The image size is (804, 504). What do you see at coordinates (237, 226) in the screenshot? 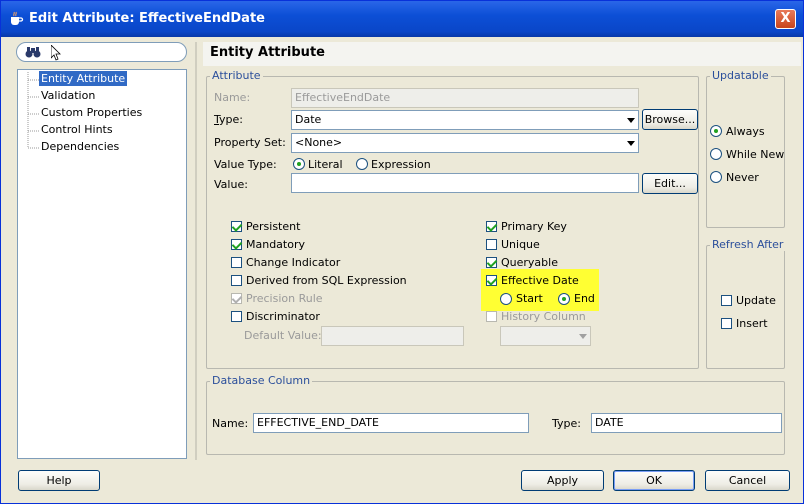
I see `persistent-checkbox` at bounding box center [237, 226].